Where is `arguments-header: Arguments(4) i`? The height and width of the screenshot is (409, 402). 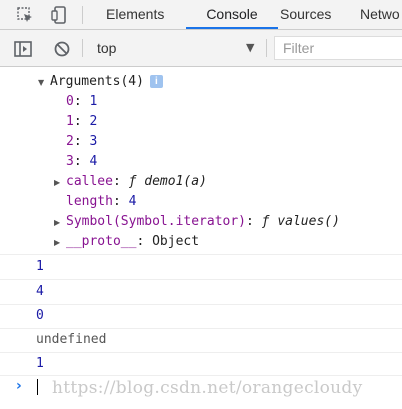 arguments-header: Arguments(4) i is located at coordinates (106, 81).